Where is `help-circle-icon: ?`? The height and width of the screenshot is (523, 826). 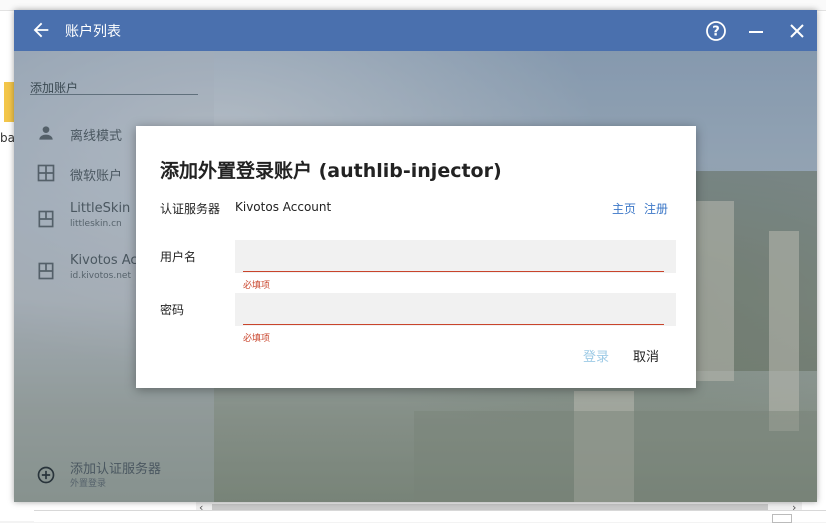
help-circle-icon: ? is located at coordinates (716, 31).